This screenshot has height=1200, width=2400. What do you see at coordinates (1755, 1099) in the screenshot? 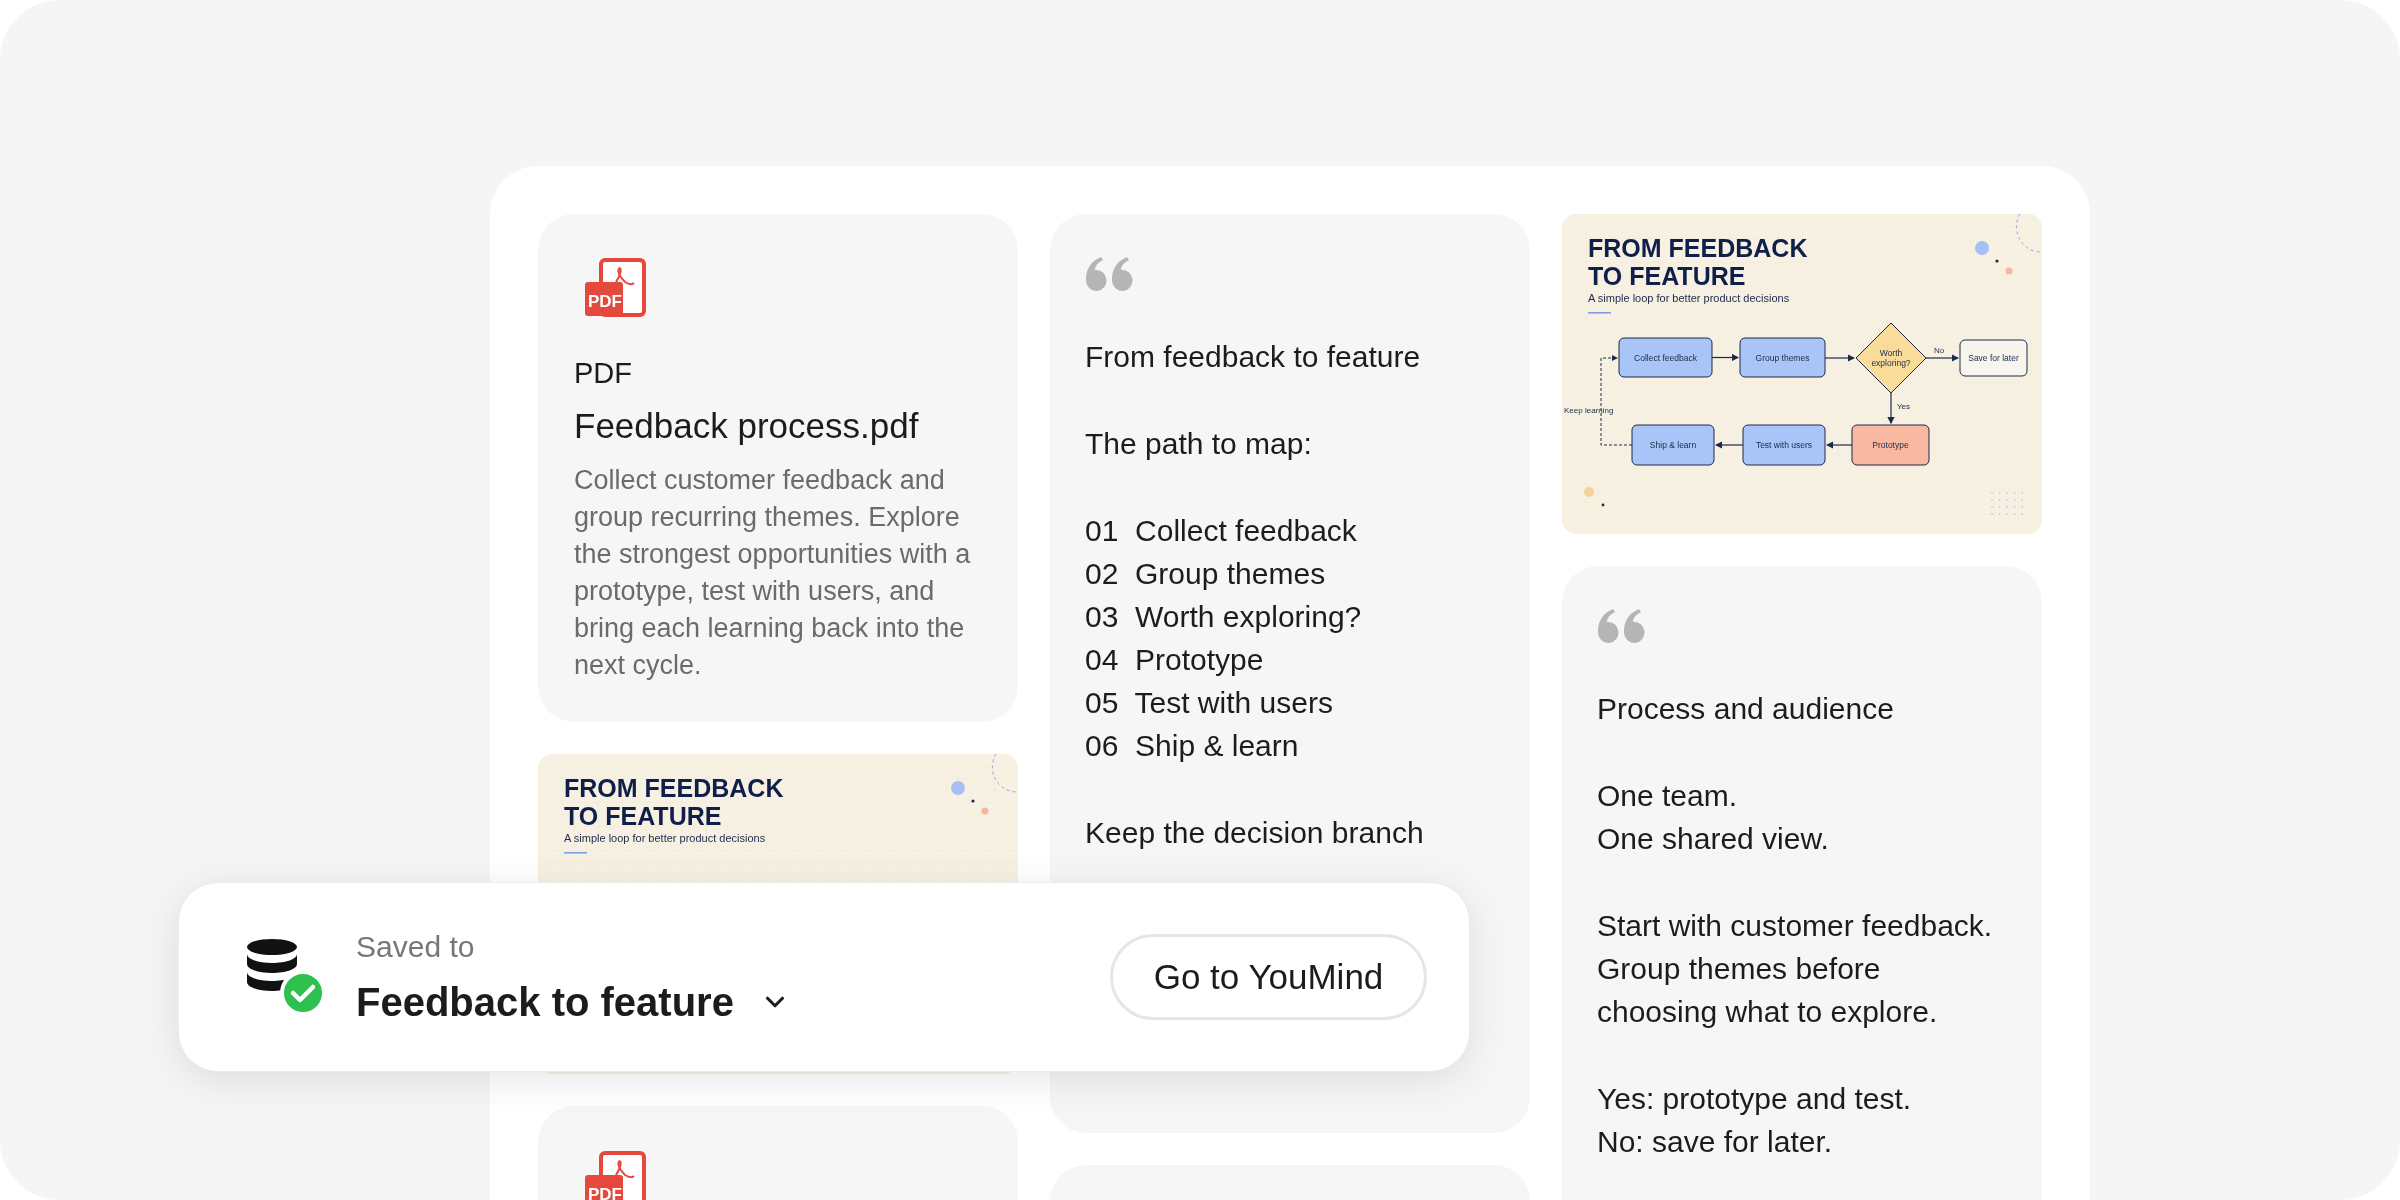
I see `note-line: Yes: prototype and test.` at bounding box center [1755, 1099].